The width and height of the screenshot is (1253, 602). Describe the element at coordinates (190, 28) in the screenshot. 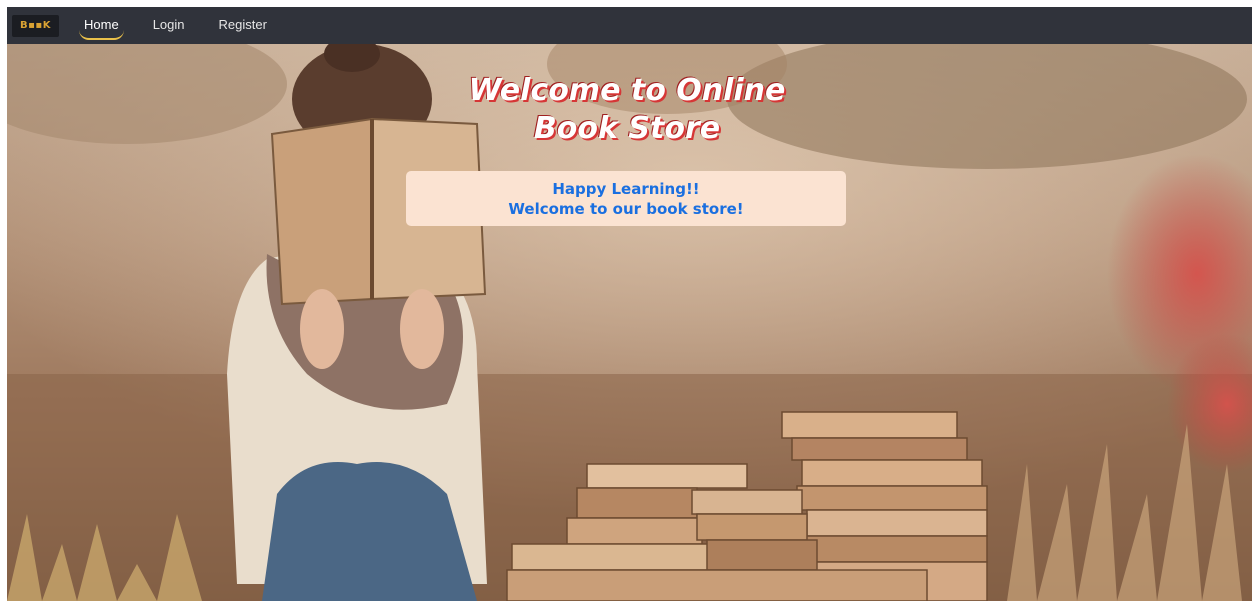

I see `nav-links: Home Login Register` at that location.